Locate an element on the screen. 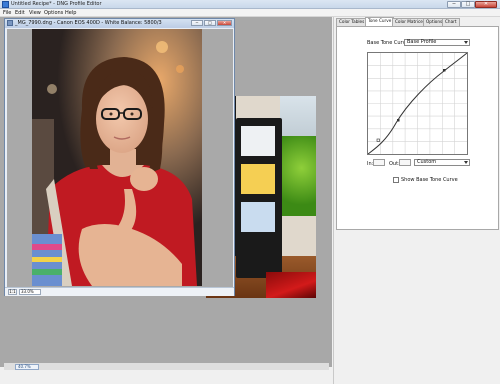  tone-curve-graph is located at coordinates (417, 103).